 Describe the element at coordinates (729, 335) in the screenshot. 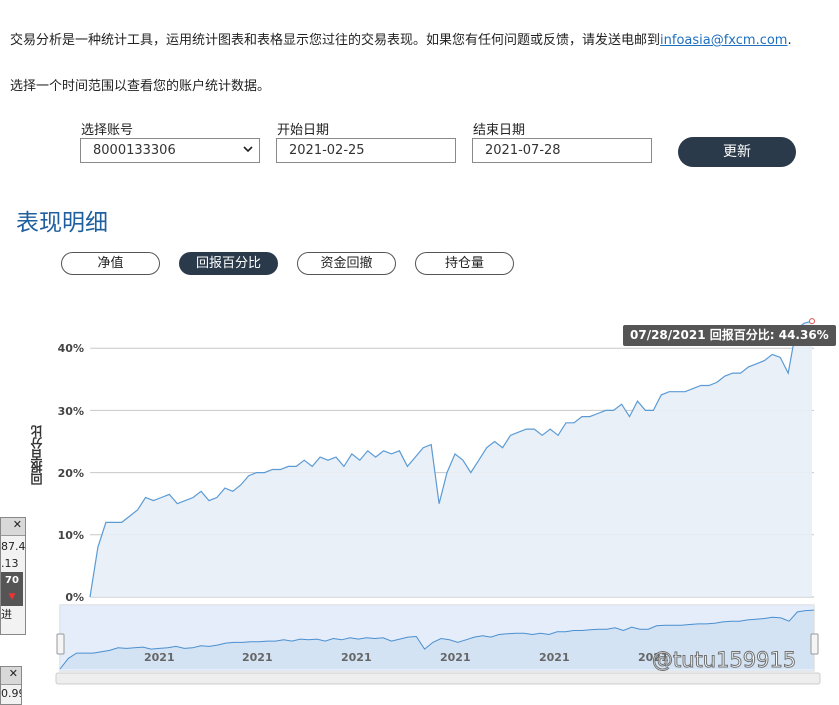

I see `chart-tooltip: 07/28/2021 回报百分比: 44.36%` at that location.